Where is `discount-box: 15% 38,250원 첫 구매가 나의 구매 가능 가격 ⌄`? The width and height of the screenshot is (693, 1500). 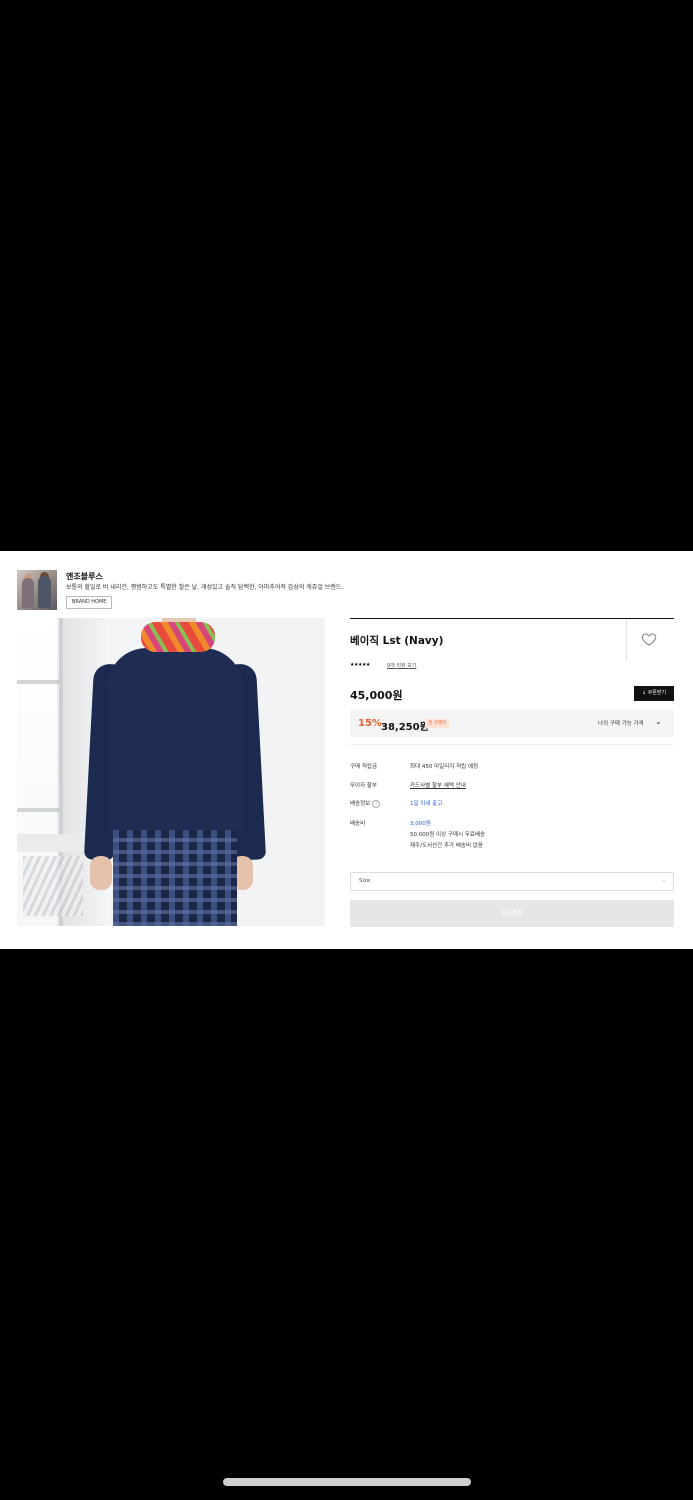 discount-box: 15% 38,250원 첫 구매가 나의 구매 가능 가격 ⌄ is located at coordinates (512, 723).